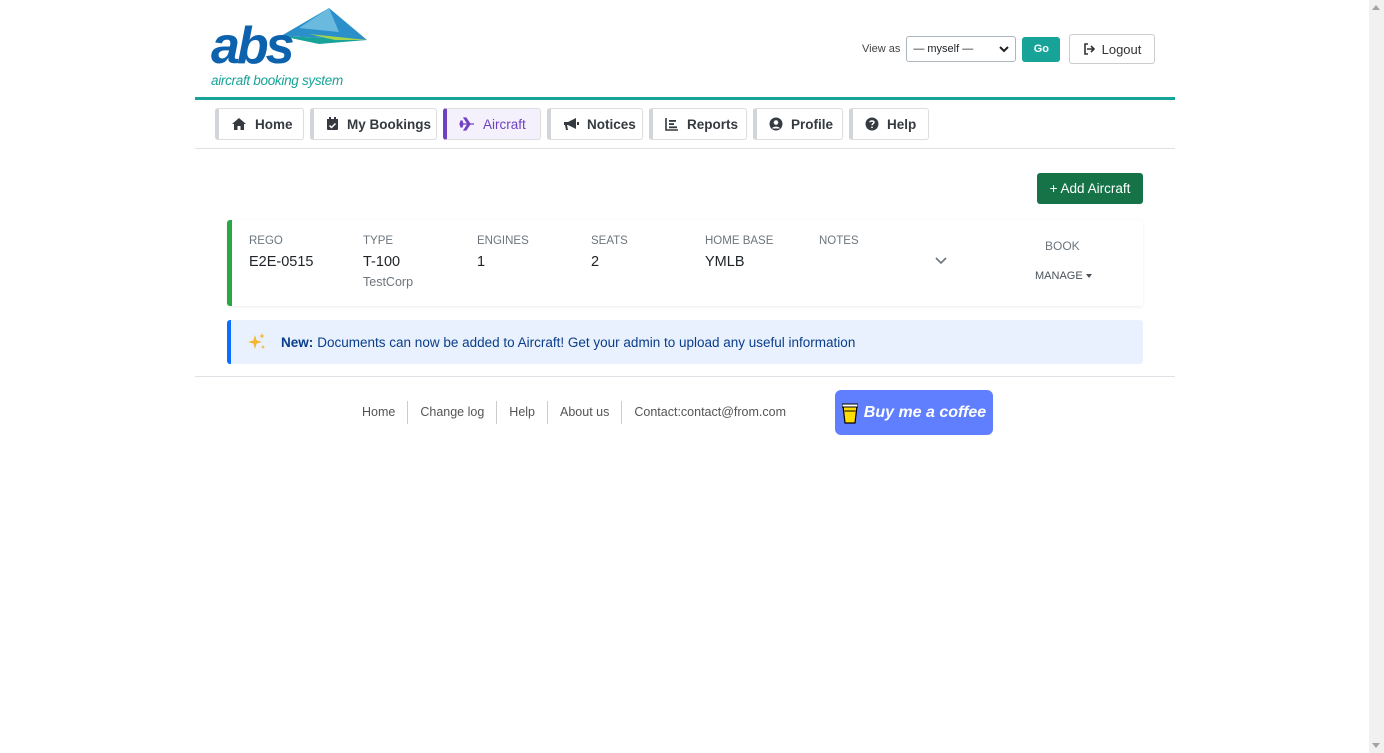 This screenshot has height=753, width=1384. I want to click on tab-reports-label: Reports, so click(713, 124).